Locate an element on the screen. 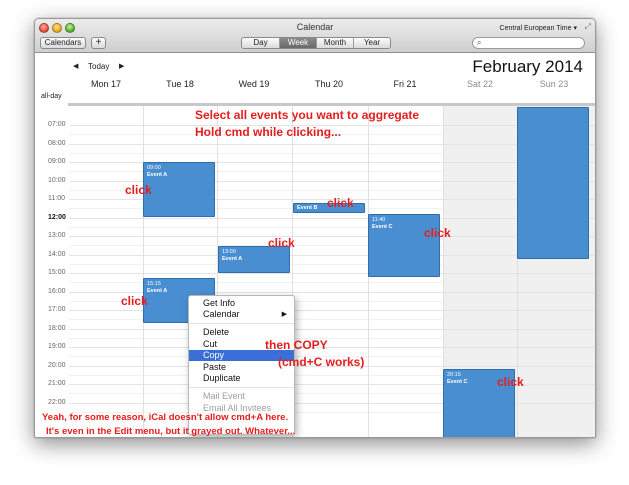 The height and width of the screenshot is (485, 629). prev-week-icon: ◀ is located at coordinates (75, 66).